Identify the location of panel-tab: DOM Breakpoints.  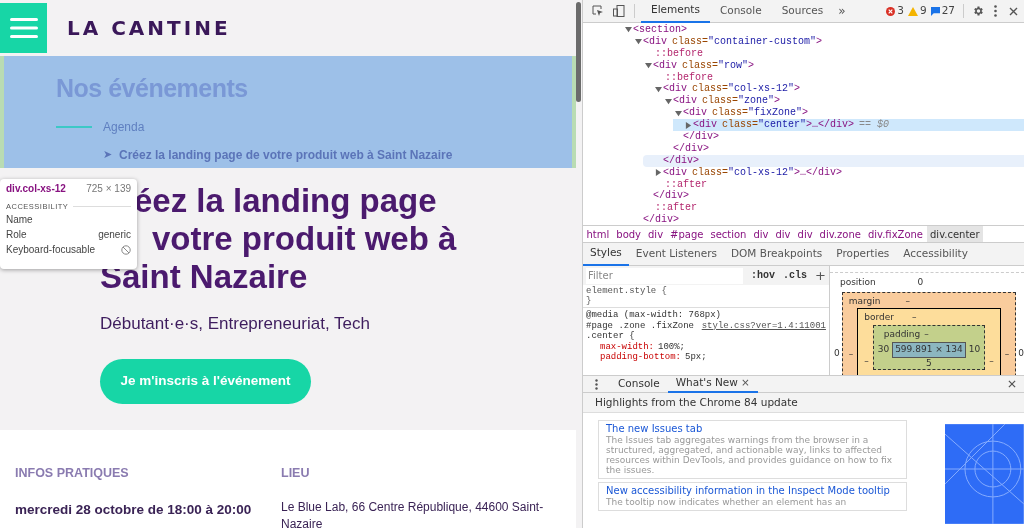
(777, 254).